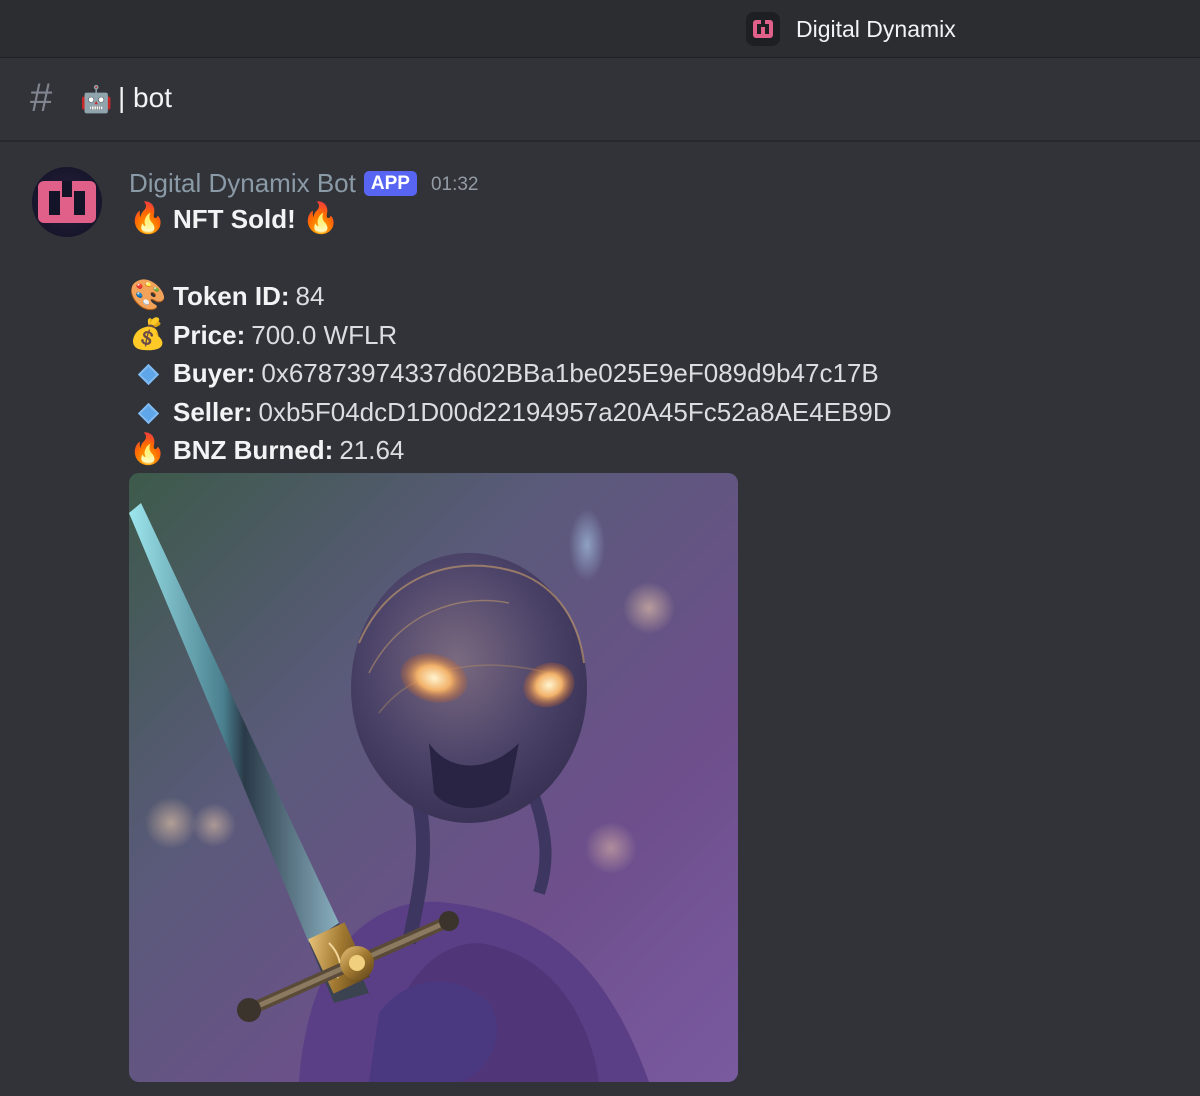 The height and width of the screenshot is (1096, 1200). I want to click on headline-text: NFT Sold!, so click(234, 219).